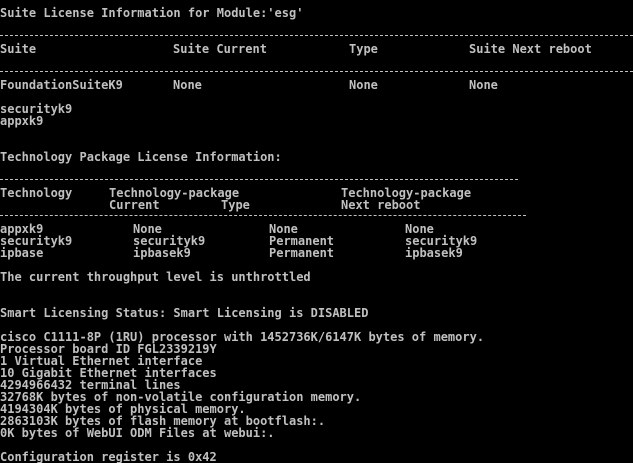  I want to click on config-register-line: Configuration register is 0x42, so click(108, 456).